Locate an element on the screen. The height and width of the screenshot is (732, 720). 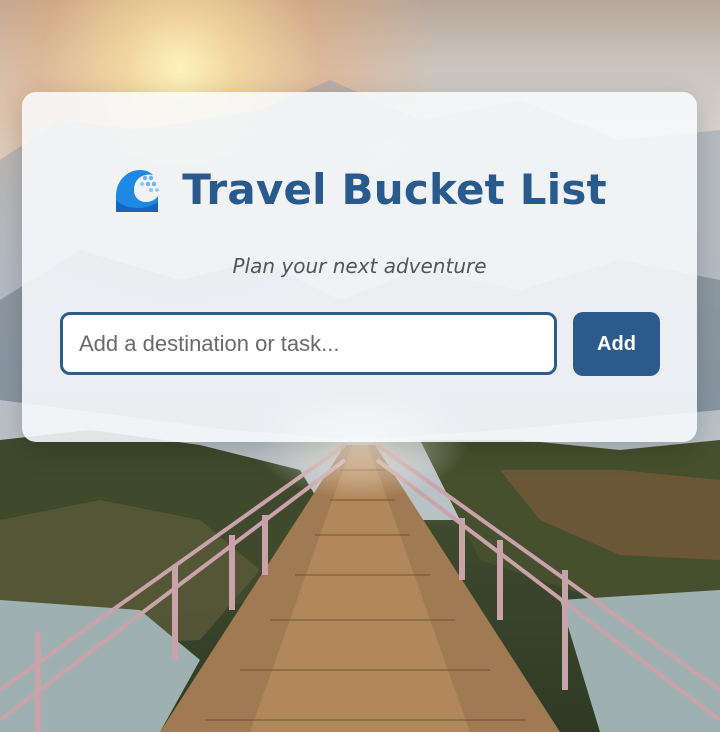
title-row: Travel Bucket List is located at coordinates (359, 190).